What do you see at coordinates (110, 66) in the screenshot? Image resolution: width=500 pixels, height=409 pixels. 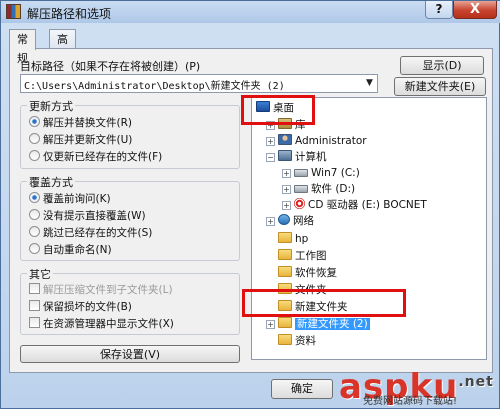 I see `target-path-label: 目标路径（如果不存在将被创建）(P)` at bounding box center [110, 66].